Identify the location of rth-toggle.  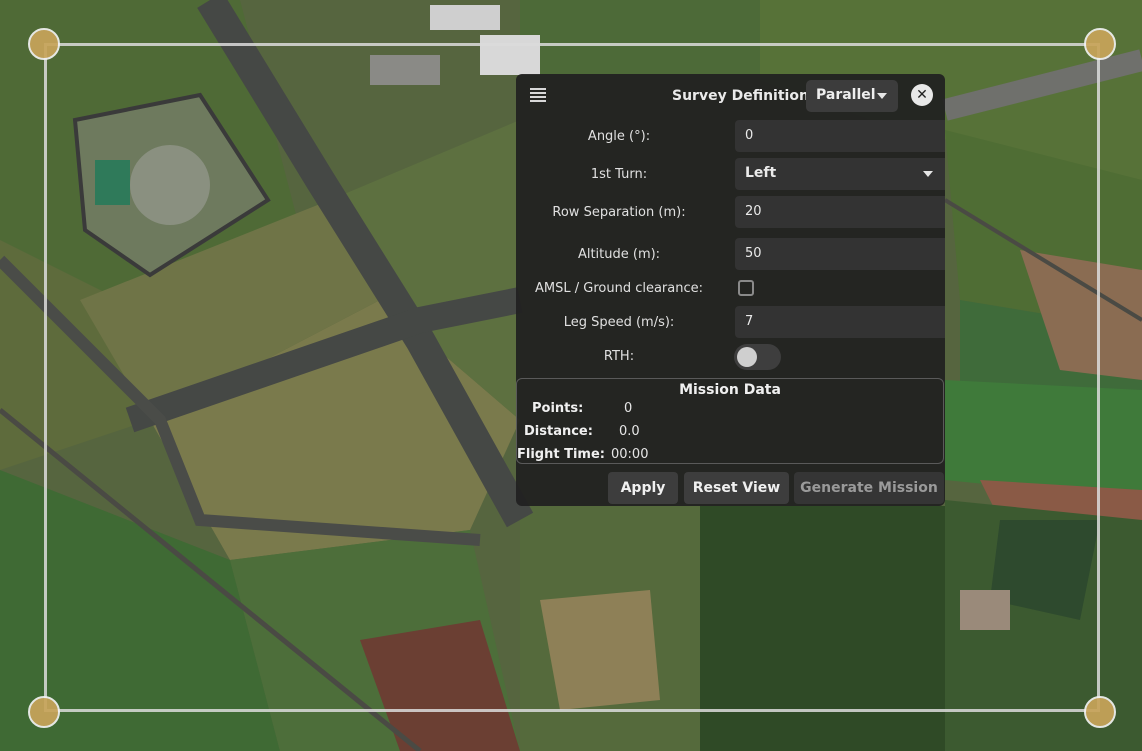
(757, 357).